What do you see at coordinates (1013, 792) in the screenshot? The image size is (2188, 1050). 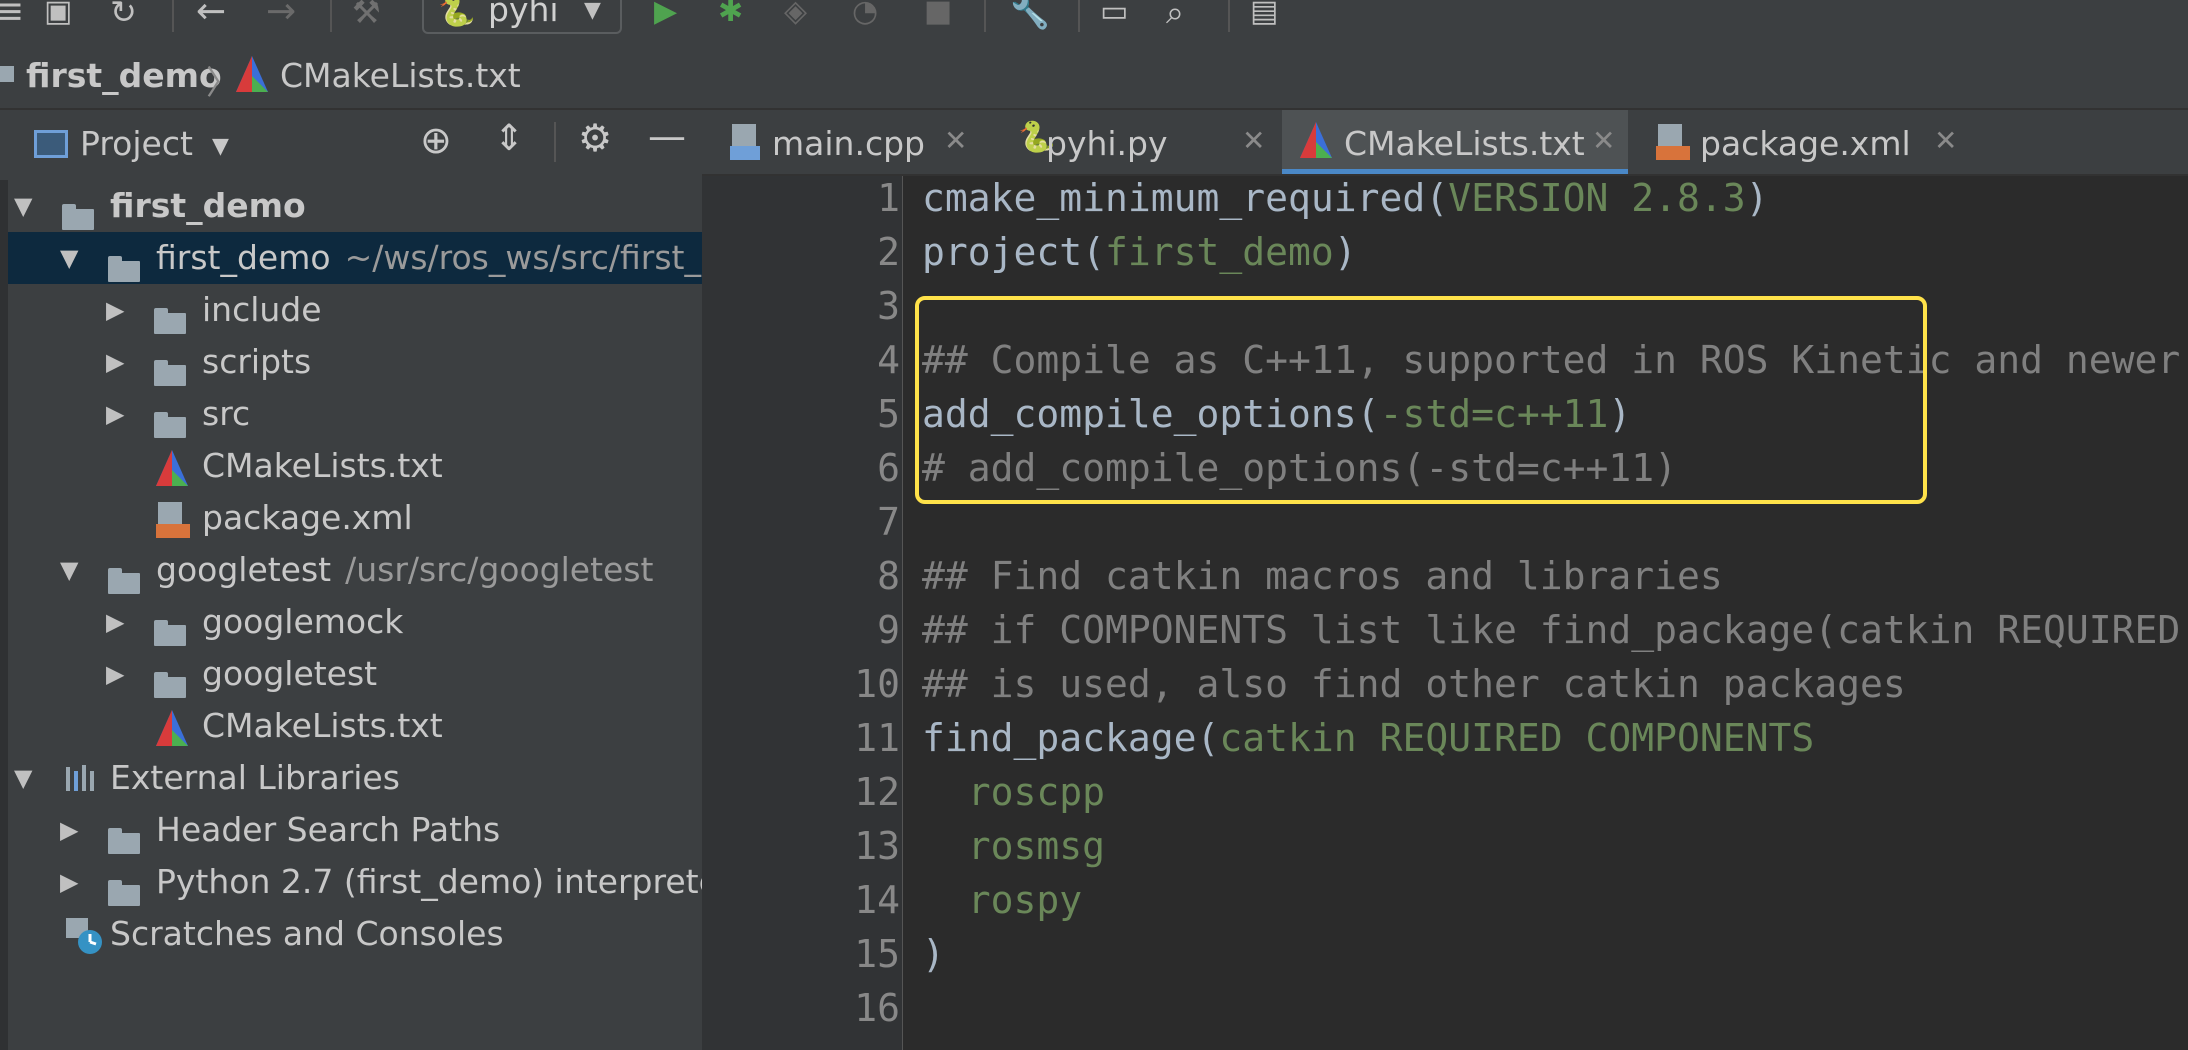 I see `code-line: roscpp` at bounding box center [1013, 792].